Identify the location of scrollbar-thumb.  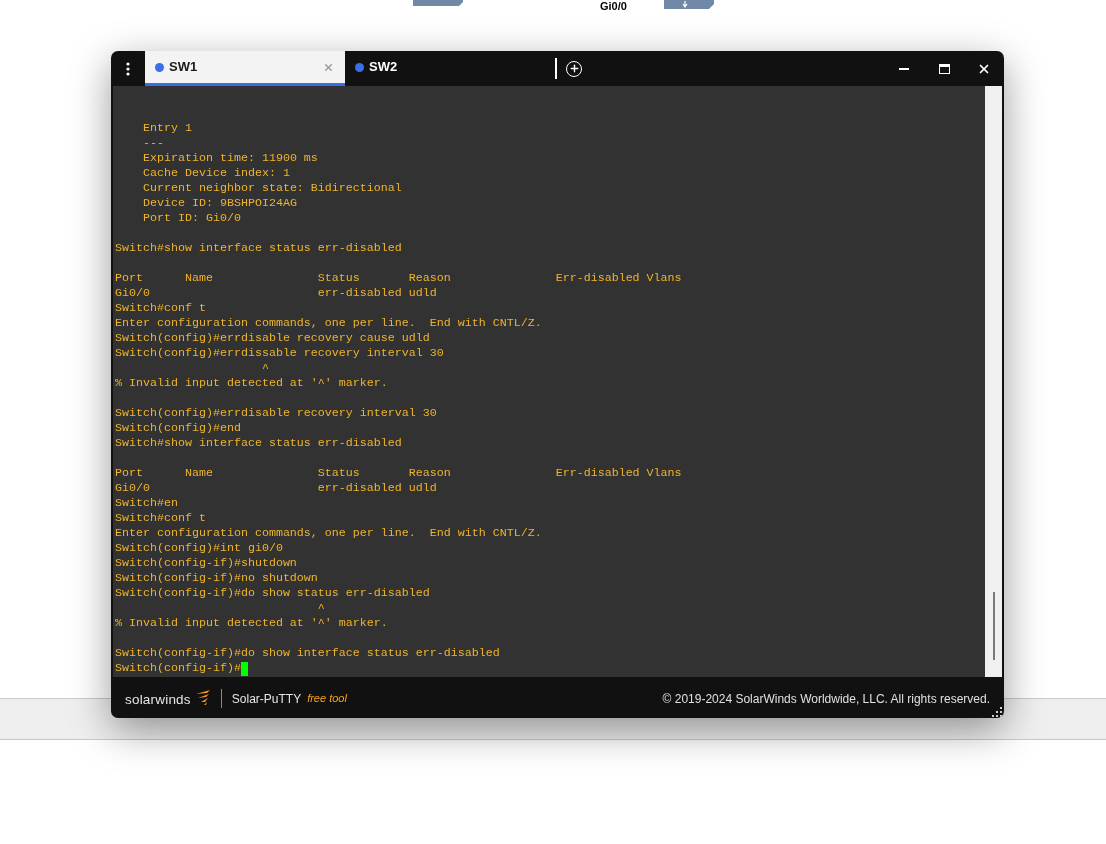
(993, 626).